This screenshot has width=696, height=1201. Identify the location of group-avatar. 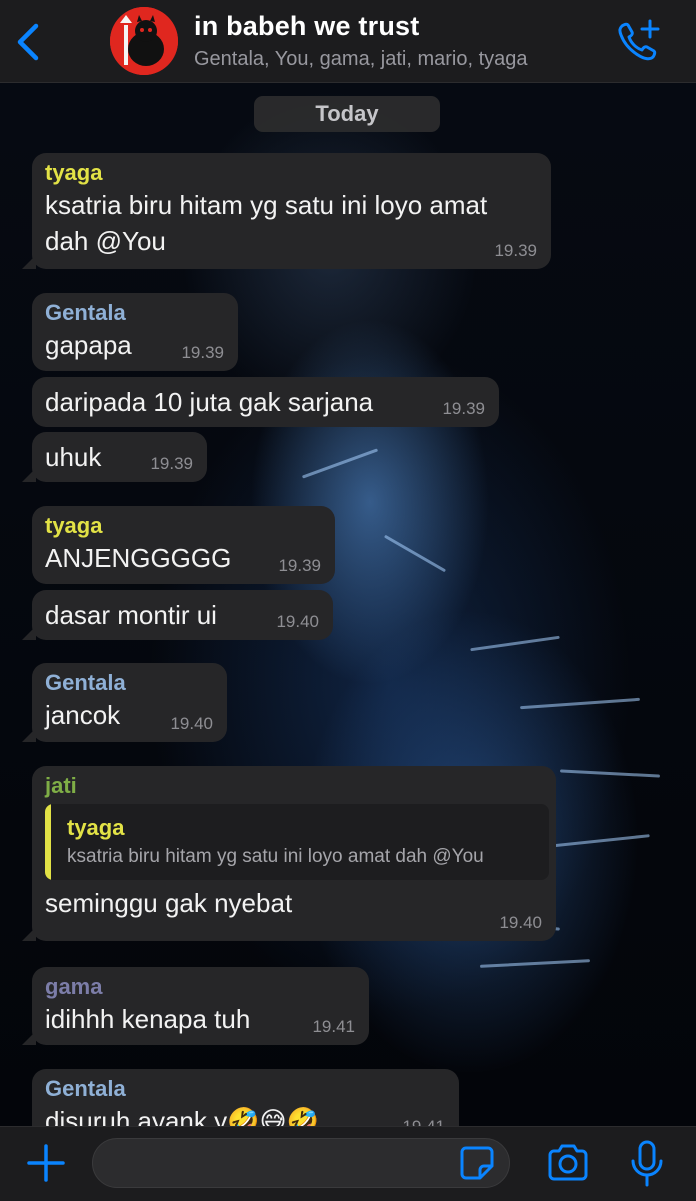
(144, 41).